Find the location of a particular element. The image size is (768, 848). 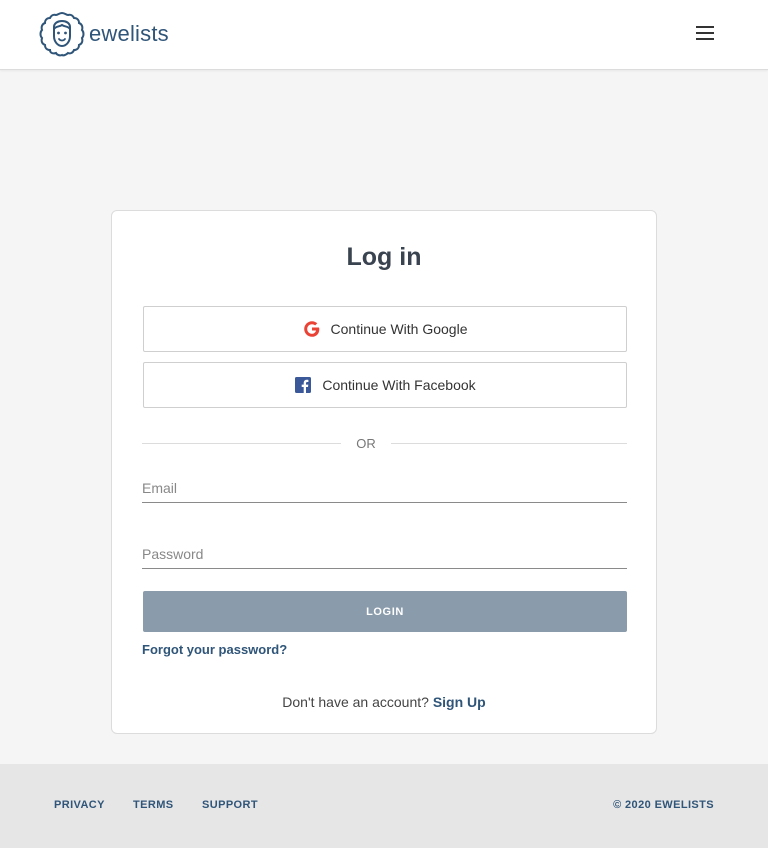

brand-name: ewelists is located at coordinates (129, 33).